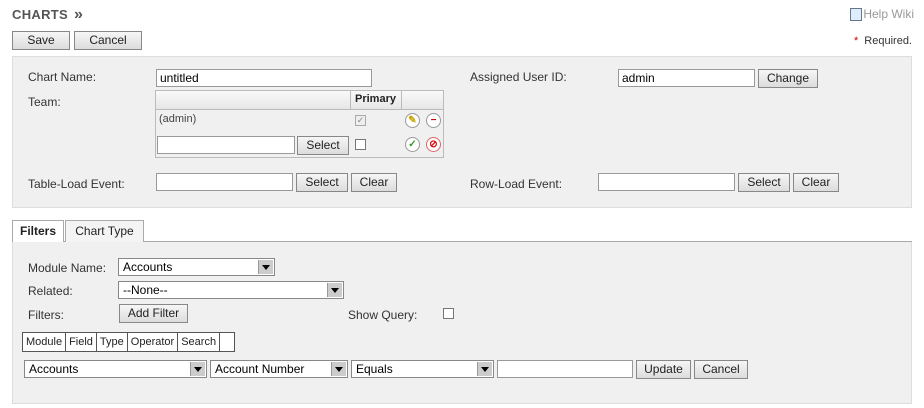 This screenshot has height=408, width=924. I want to click on related-label: Related:, so click(50, 291).